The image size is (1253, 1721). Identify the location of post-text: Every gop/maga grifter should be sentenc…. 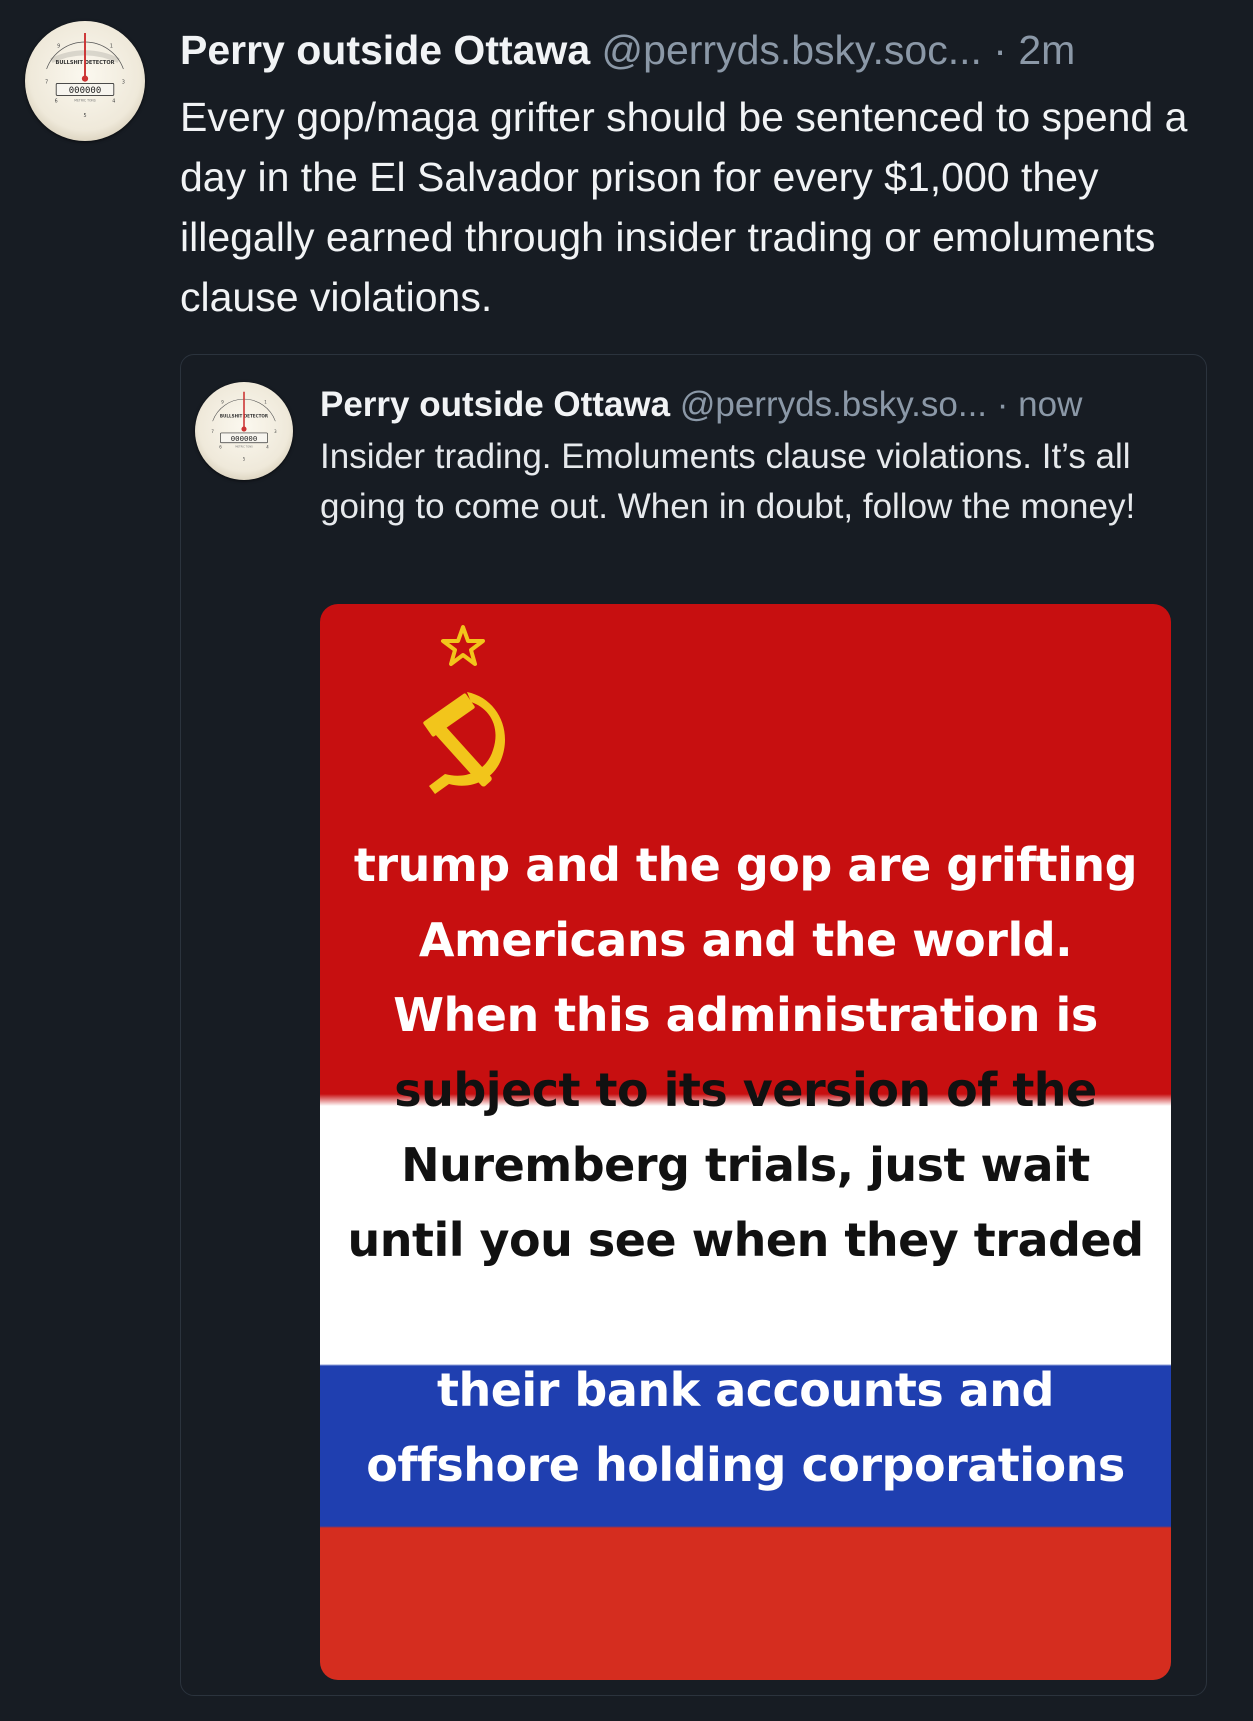
(684, 207).